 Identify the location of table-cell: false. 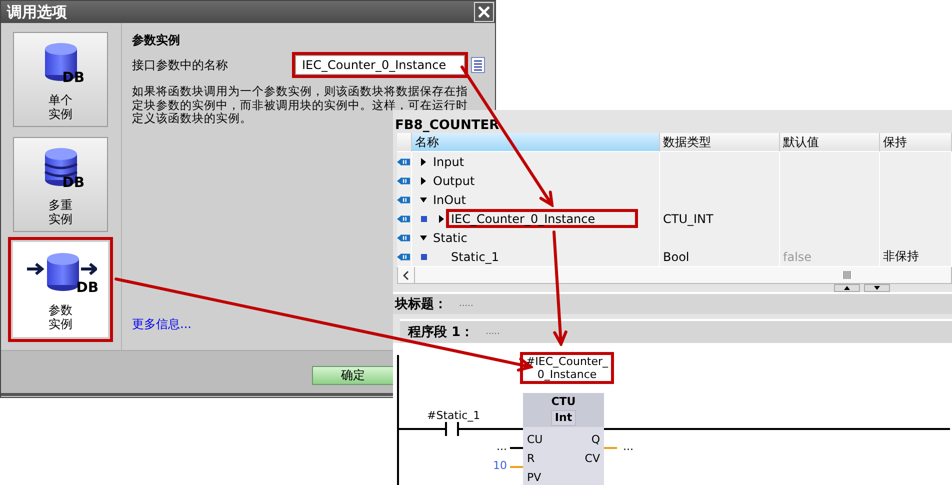
(830, 257).